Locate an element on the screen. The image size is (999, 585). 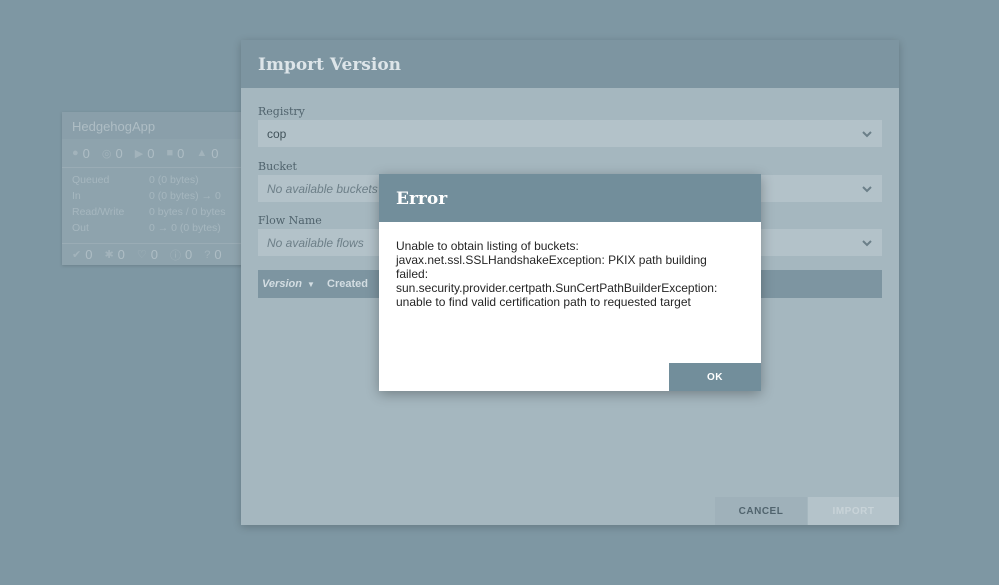
not-transmitting-icon: ◎ is located at coordinates (106, 153).